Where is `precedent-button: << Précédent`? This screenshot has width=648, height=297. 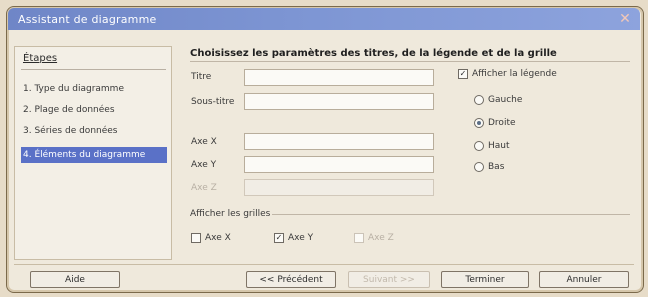
precedent-button: << Précédent is located at coordinates (291, 279).